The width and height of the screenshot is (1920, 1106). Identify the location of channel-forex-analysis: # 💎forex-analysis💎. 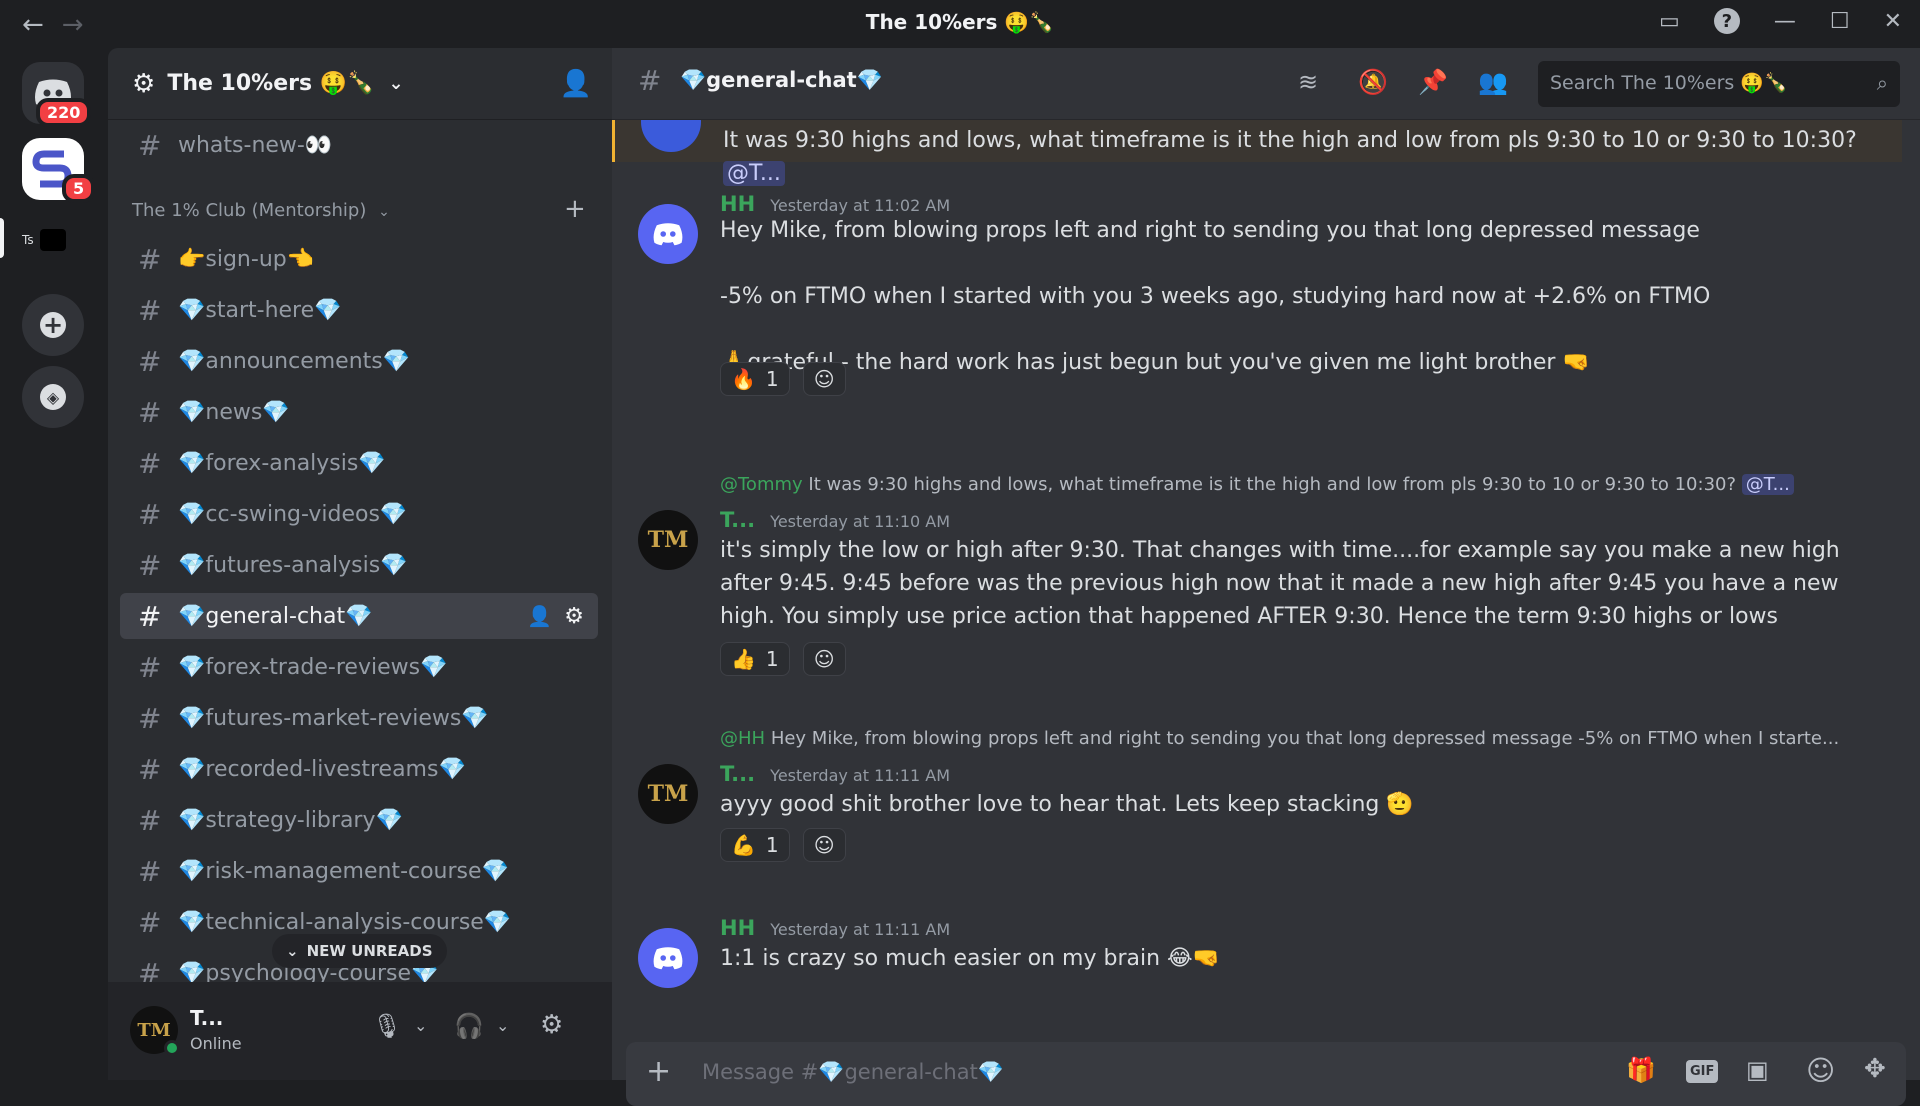
(359, 463).